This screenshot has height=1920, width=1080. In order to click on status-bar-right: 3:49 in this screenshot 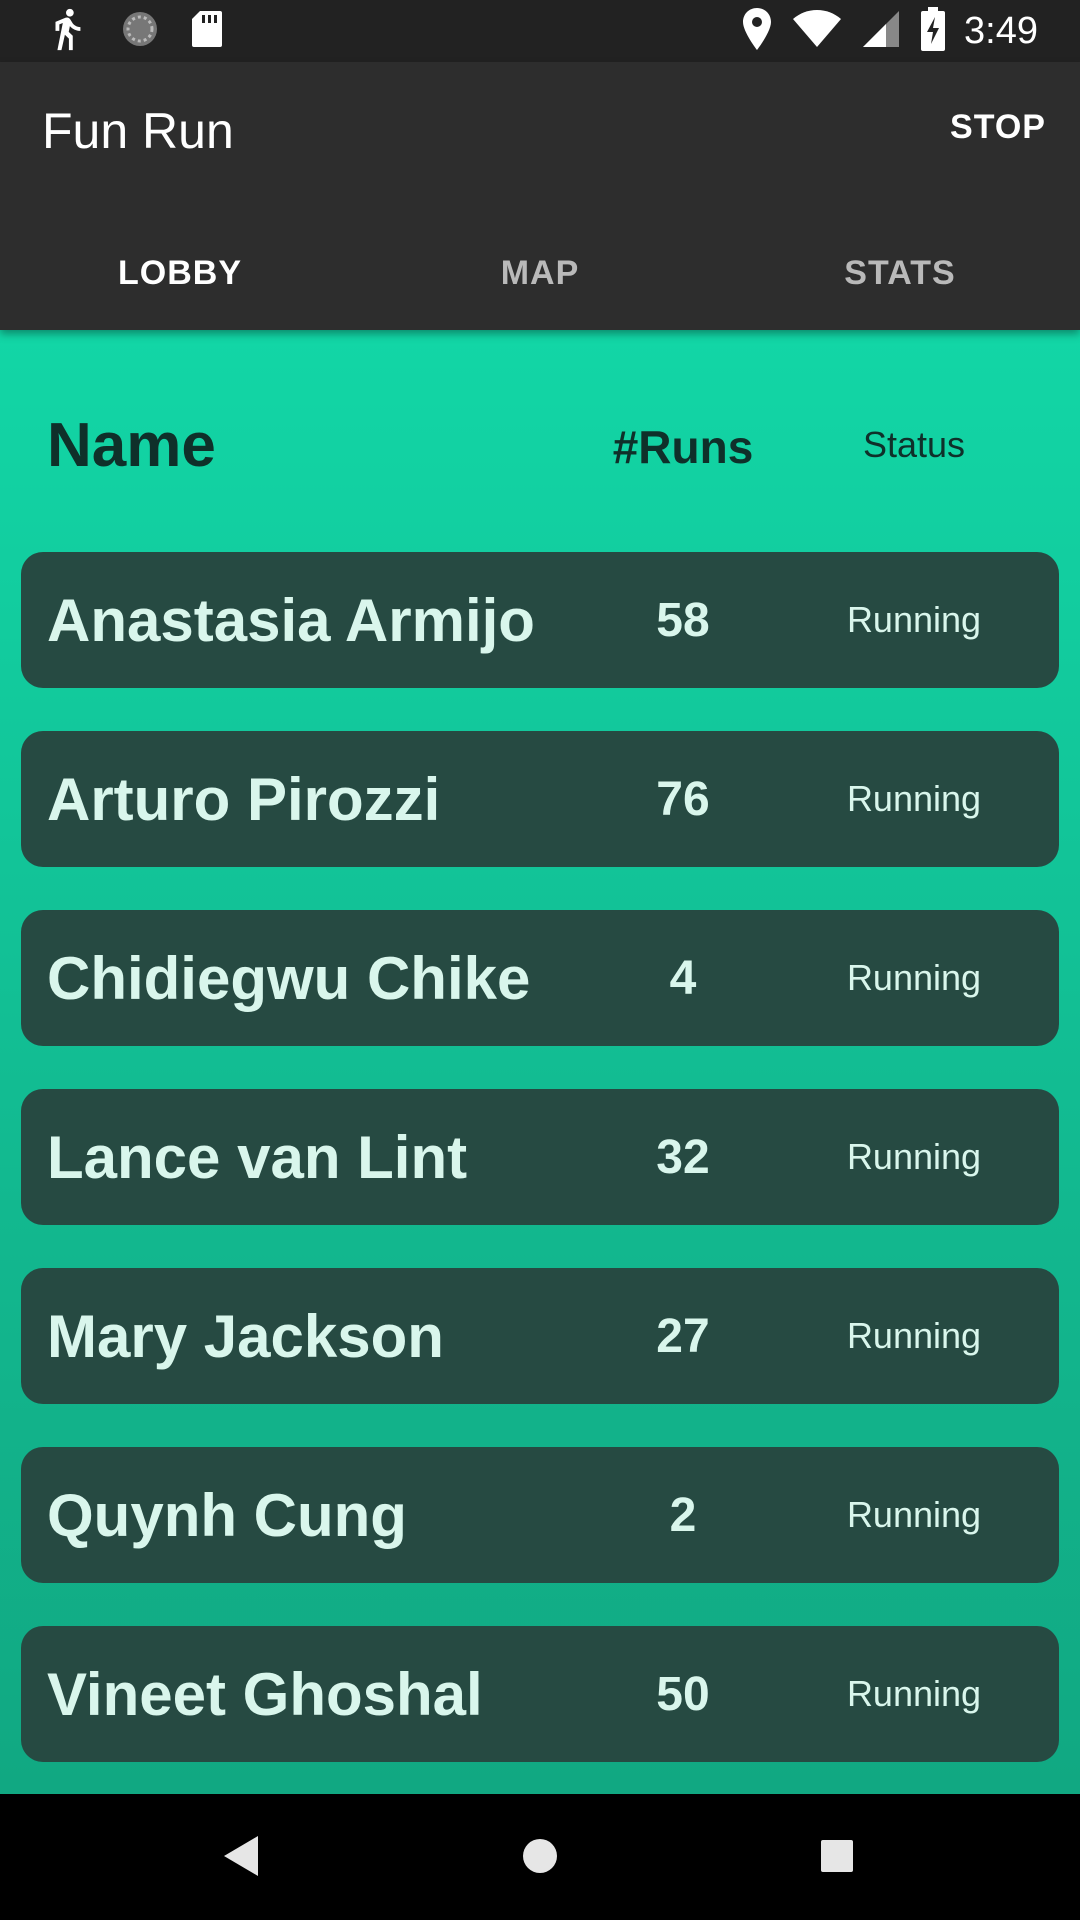, I will do `click(880, 31)`.